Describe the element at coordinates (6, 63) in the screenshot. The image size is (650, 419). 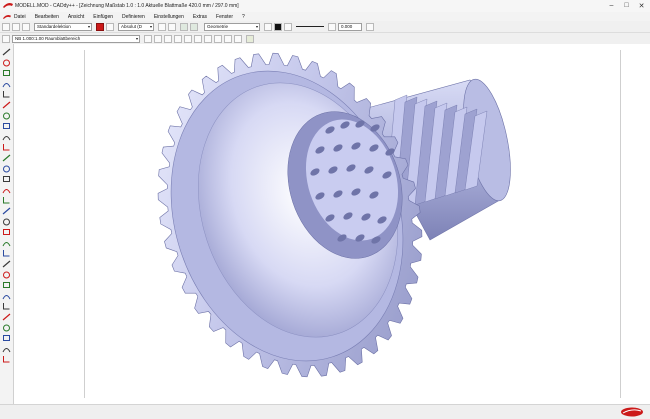
I see `pencil-icon` at that location.